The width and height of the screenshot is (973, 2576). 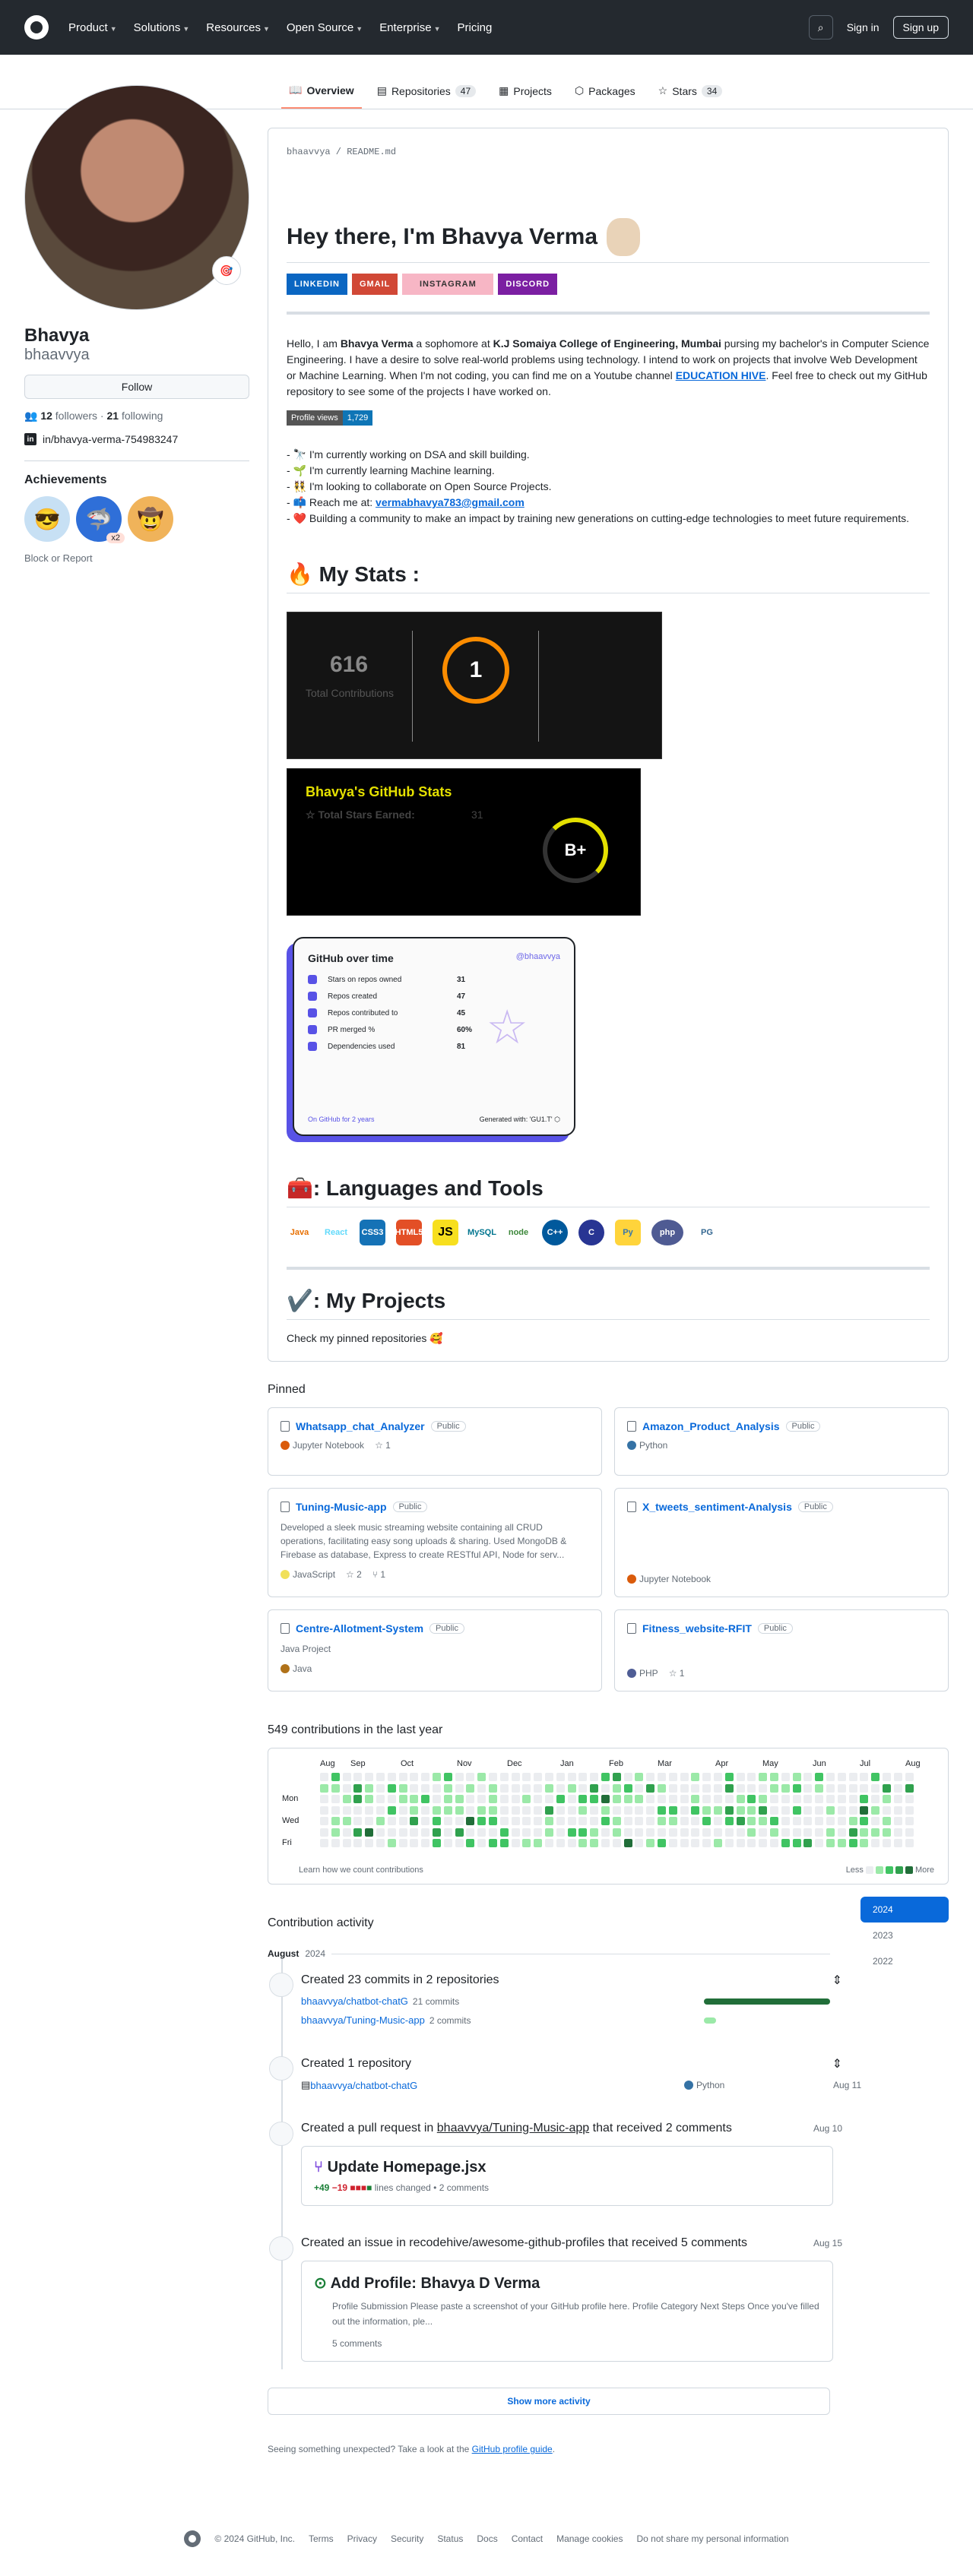 What do you see at coordinates (863, 27) in the screenshot?
I see `sign-in-link: Sign in` at bounding box center [863, 27].